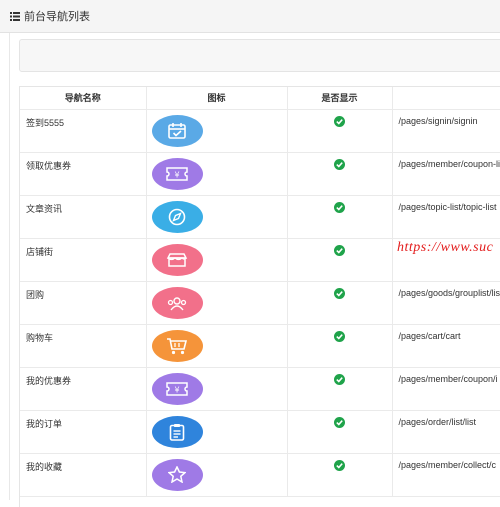  What do you see at coordinates (446, 174) in the screenshot?
I see `nav-path-cell: /pages/member/coupon-li` at bounding box center [446, 174].